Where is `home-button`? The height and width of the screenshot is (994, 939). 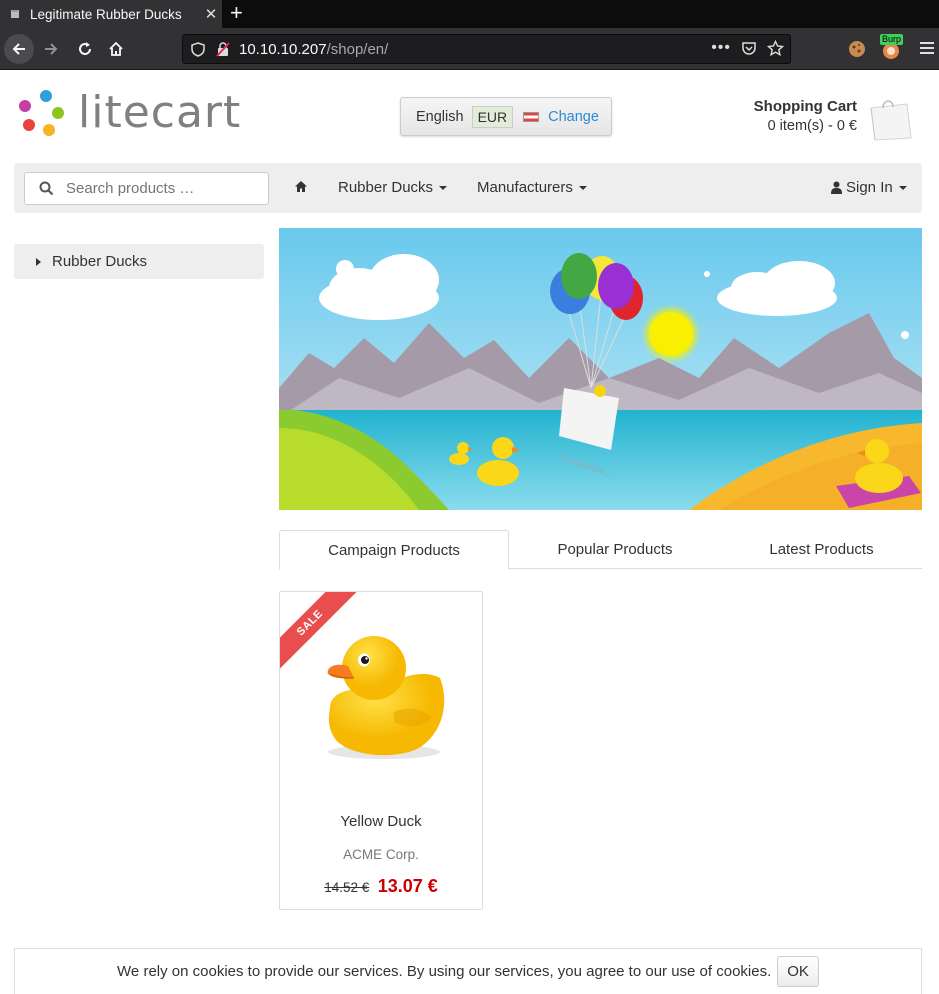
home-button is located at coordinates (116, 49).